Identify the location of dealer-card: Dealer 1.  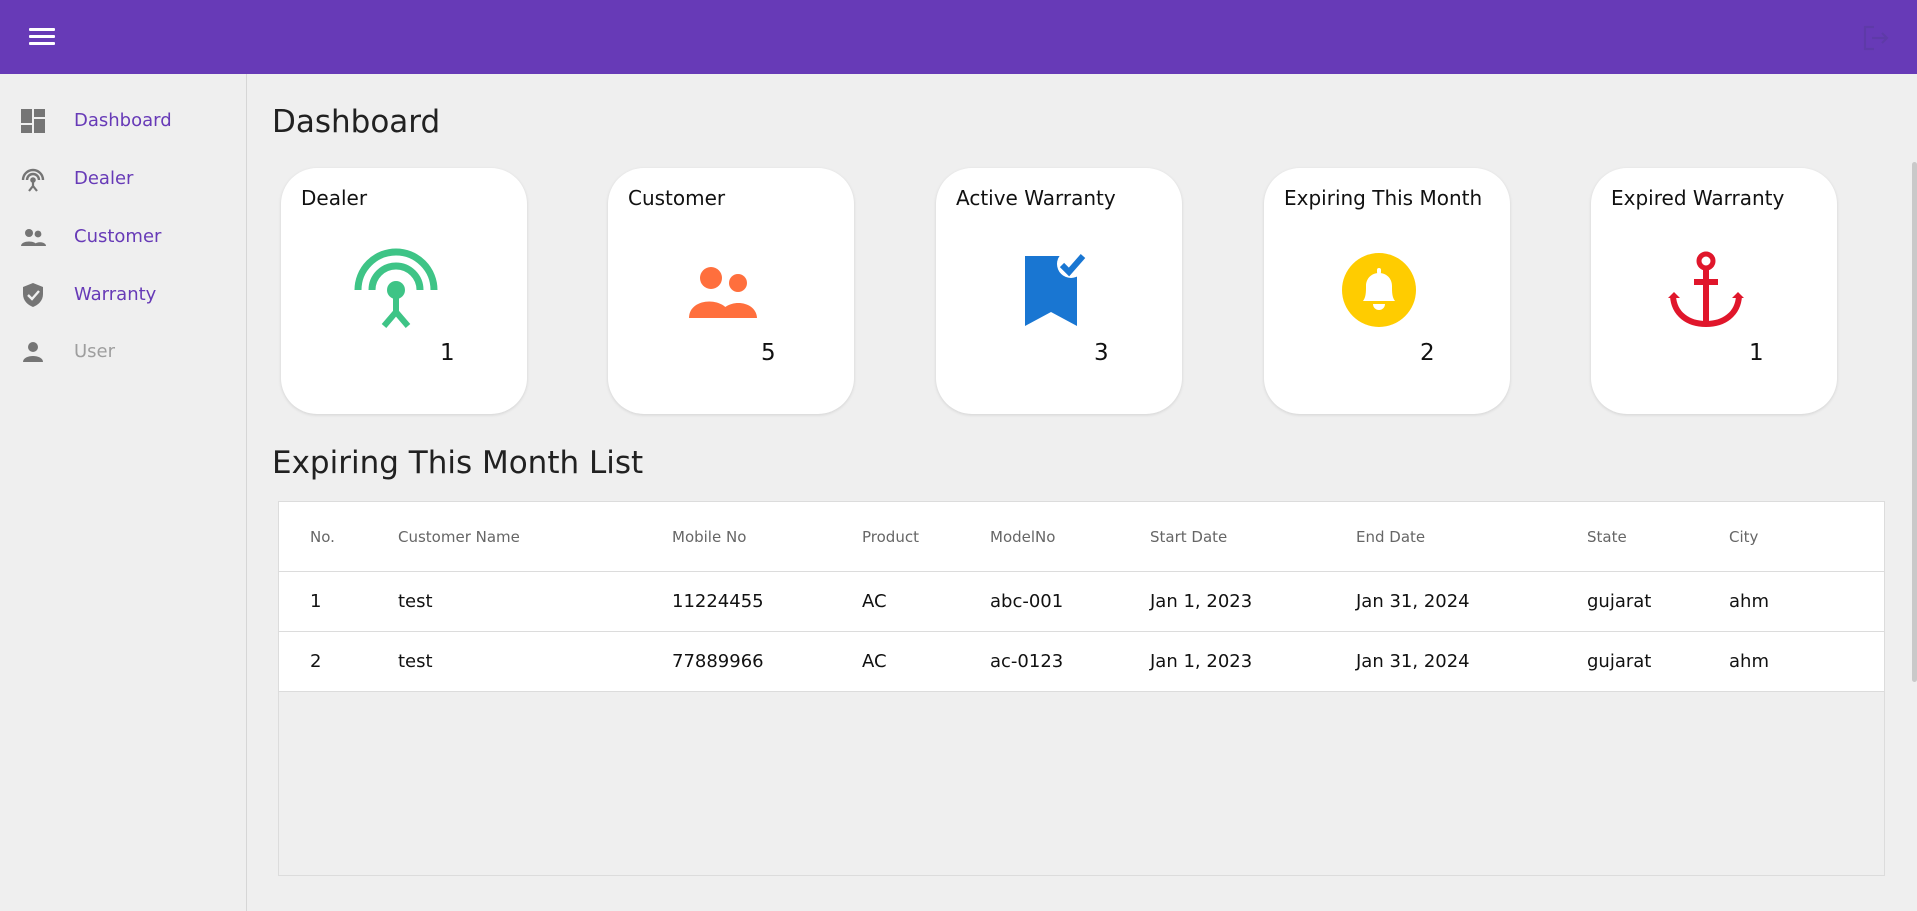
(404, 291).